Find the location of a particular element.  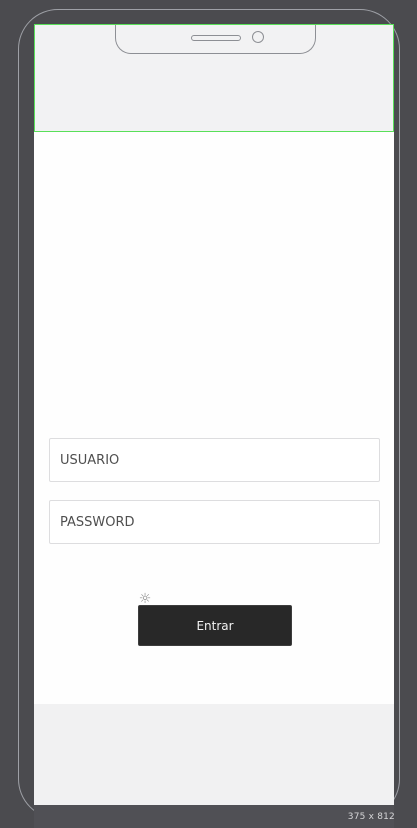

device-notch is located at coordinates (215, 39).